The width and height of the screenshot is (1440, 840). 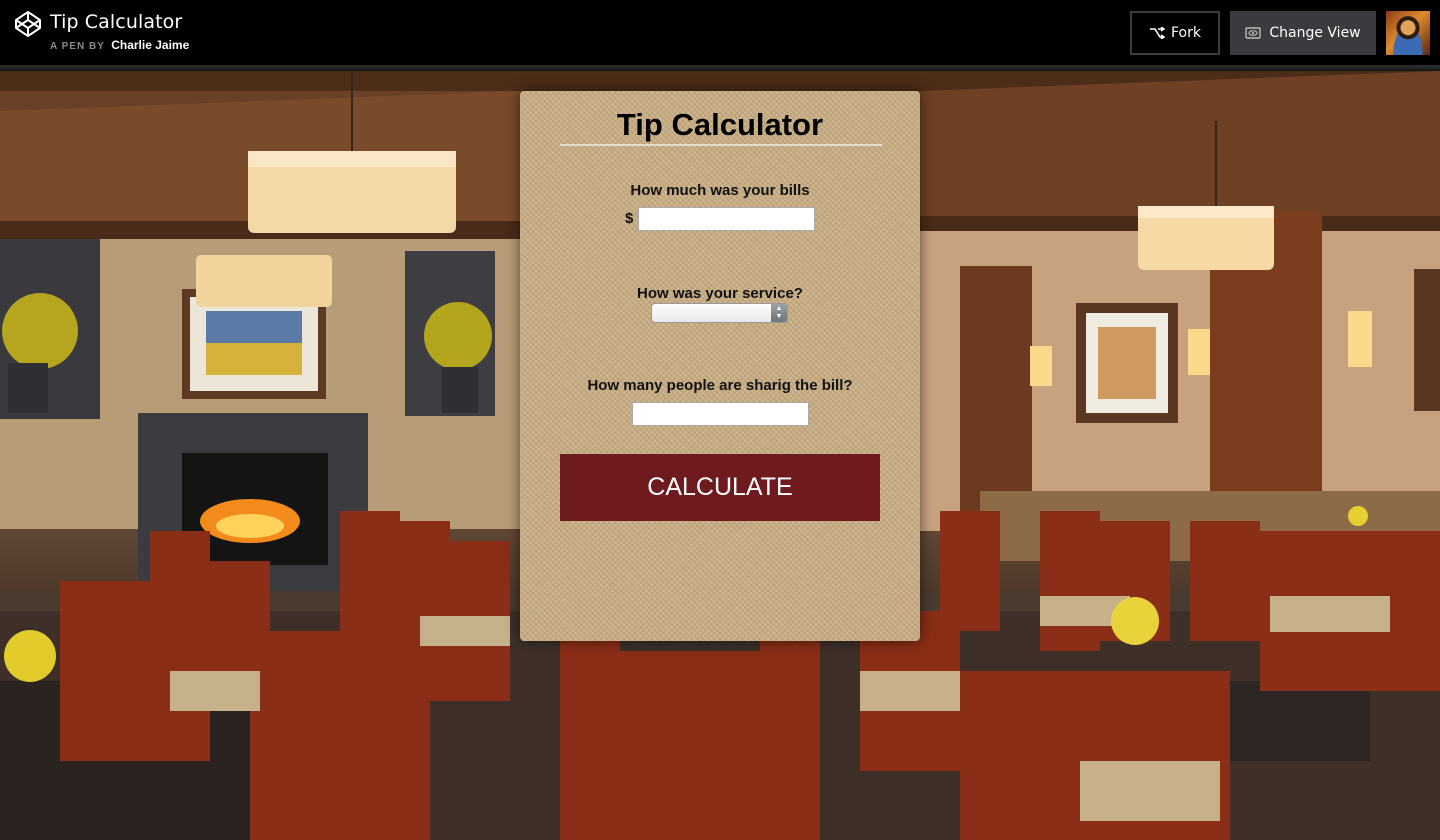 I want to click on eye-box-icon, so click(x=1253, y=33).